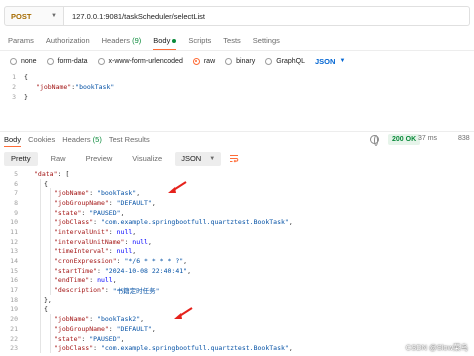 Image resolution: width=474 pixels, height=356 pixels. Describe the element at coordinates (81, 251) in the screenshot. I see `json-key: "timeInterval"` at that location.